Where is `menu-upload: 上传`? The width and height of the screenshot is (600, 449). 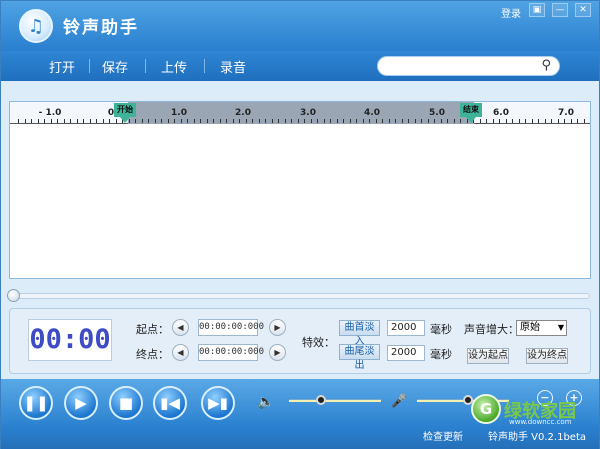
menu-upload: 上传 is located at coordinates (174, 66).